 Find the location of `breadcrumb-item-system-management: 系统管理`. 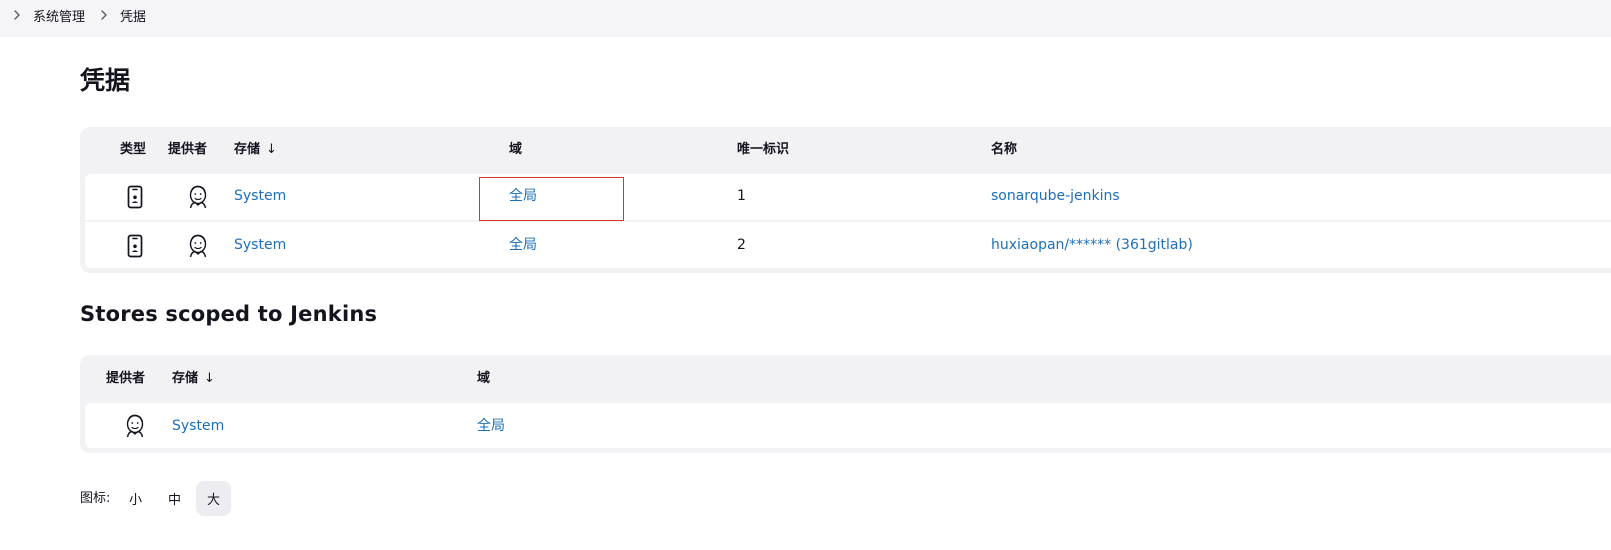

breadcrumb-item-system-management: 系统管理 is located at coordinates (59, 15).